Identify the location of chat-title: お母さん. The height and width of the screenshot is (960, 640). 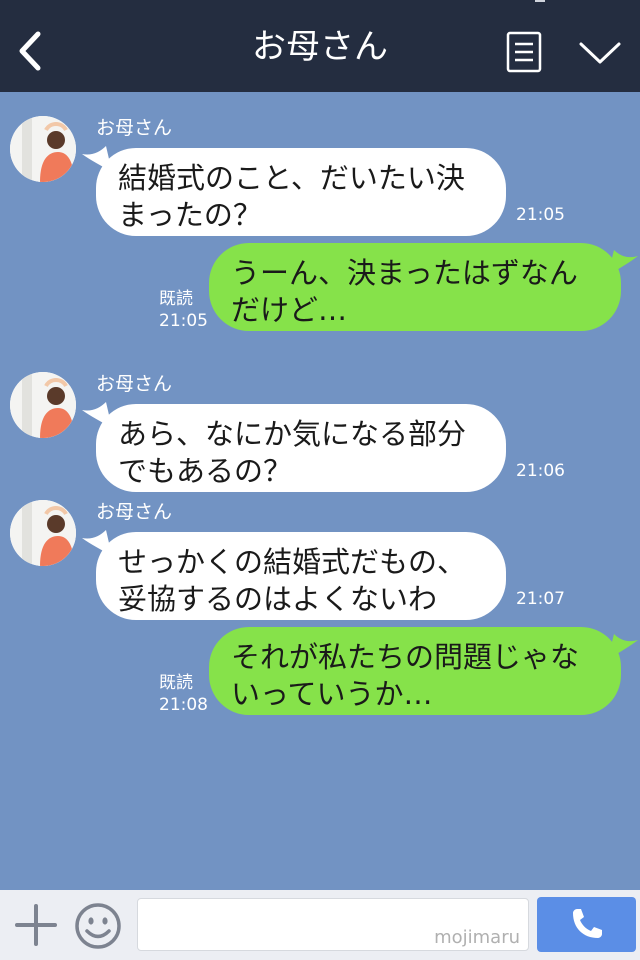
(320, 47).